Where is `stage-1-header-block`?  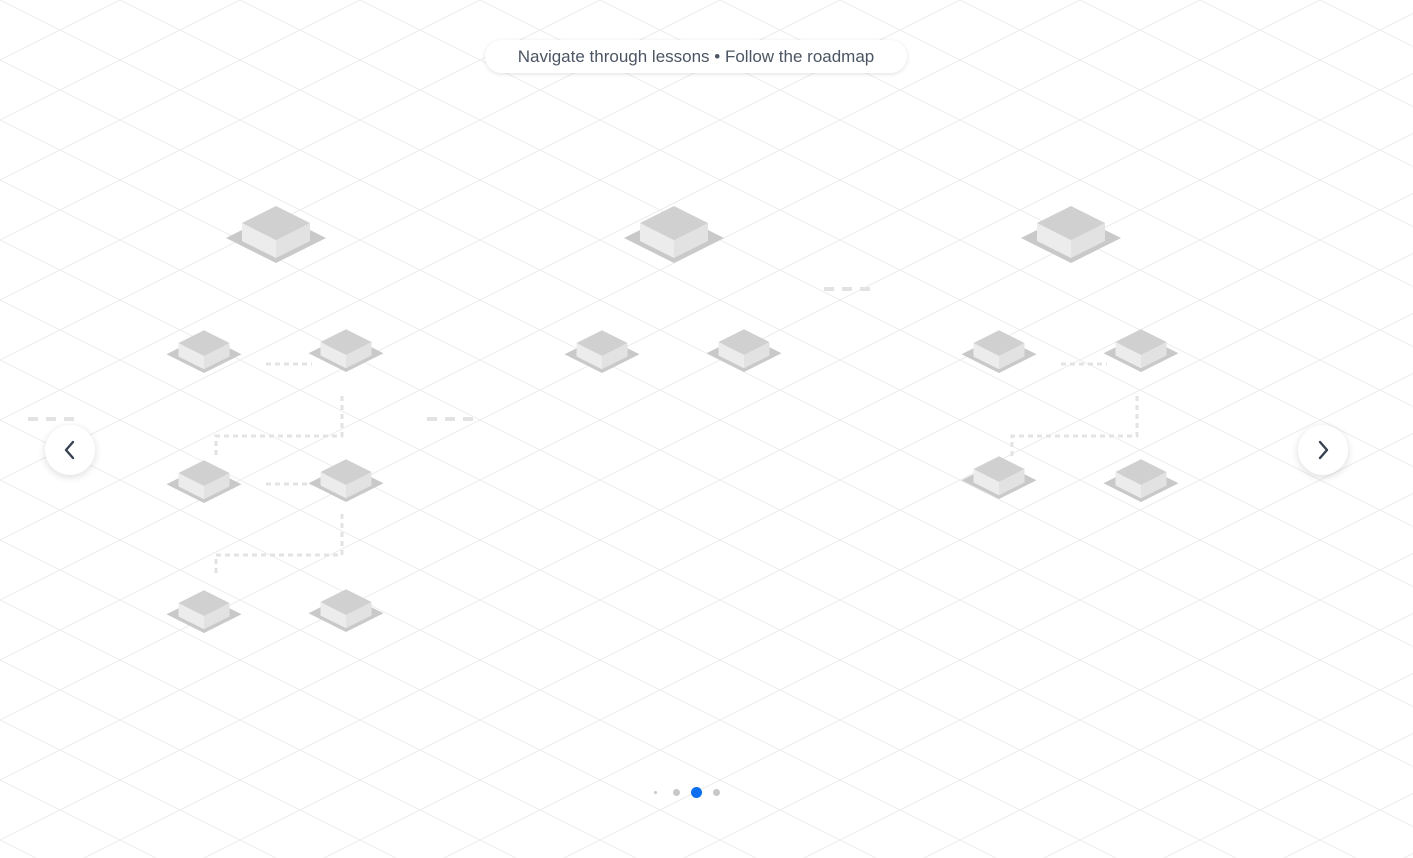
stage-1-header-block is located at coordinates (276, 234).